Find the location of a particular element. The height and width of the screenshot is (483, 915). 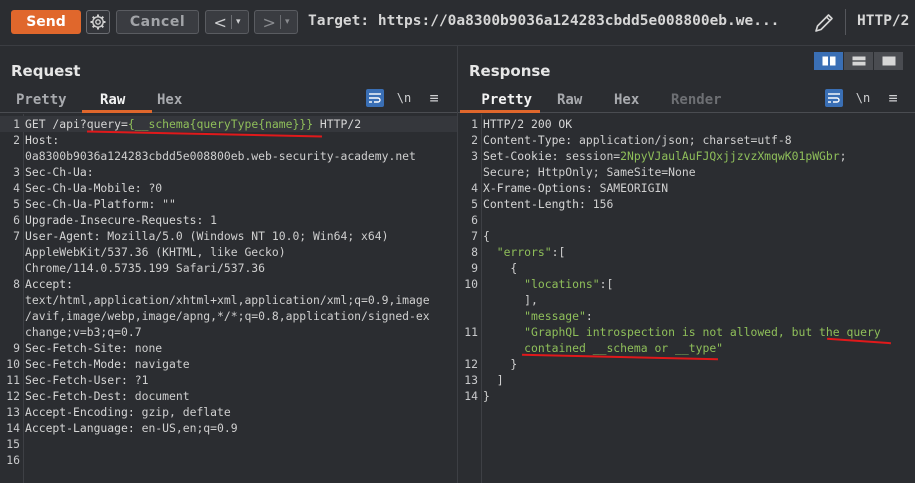

code-line: ], is located at coordinates (686, 300).